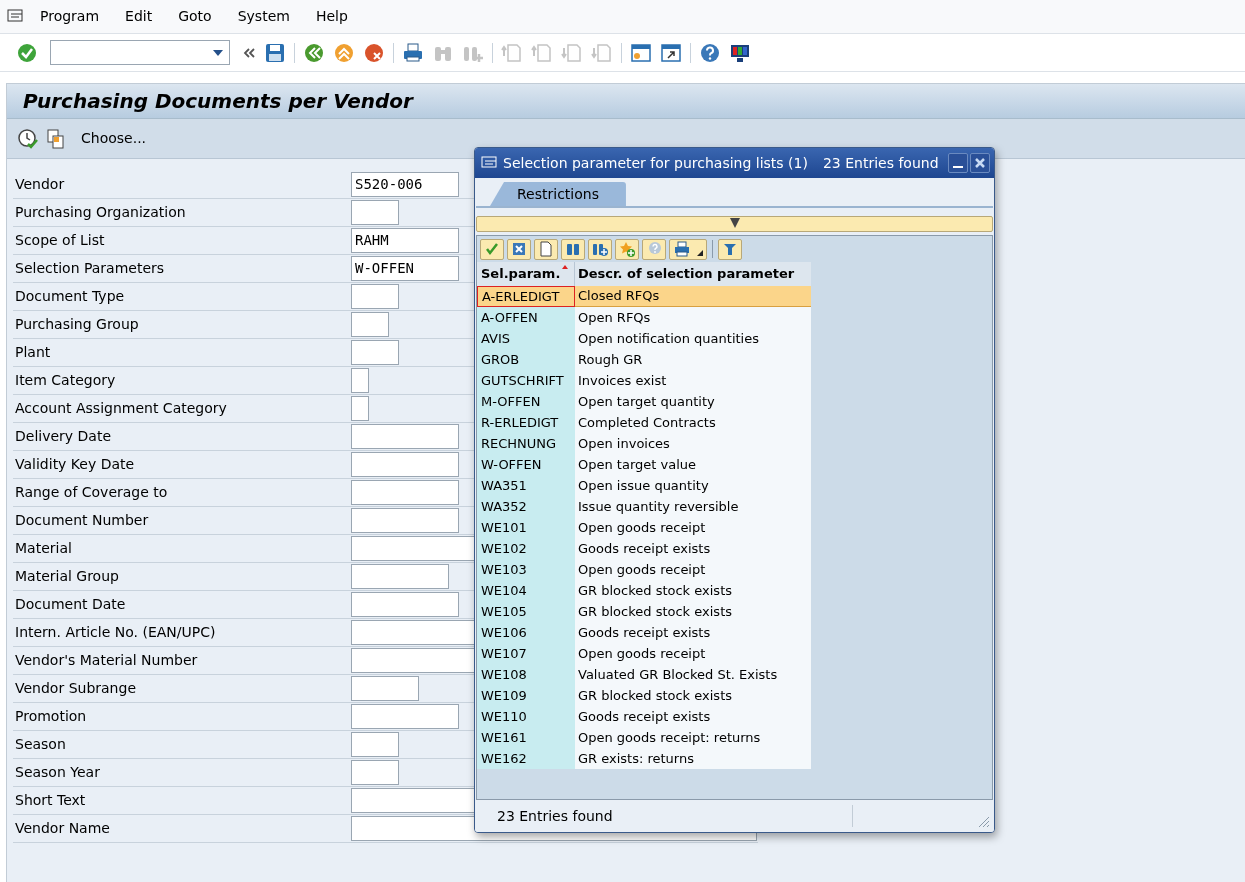 Image resolution: width=1245 pixels, height=882 pixels. Describe the element at coordinates (693, 674) in the screenshot. I see `table-cell: Valuated GR Blocked St. Exists` at that location.